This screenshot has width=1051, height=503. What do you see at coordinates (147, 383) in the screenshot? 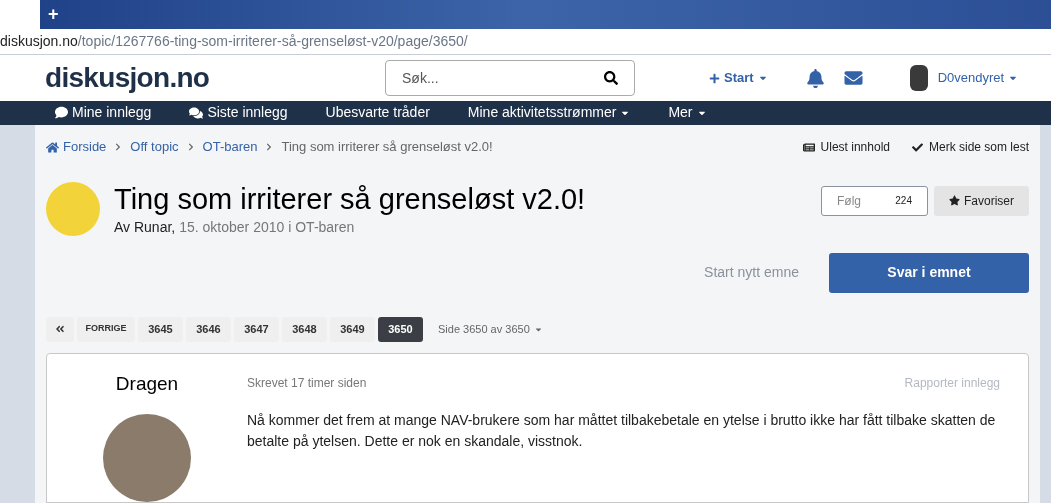
I see `post-author-name: Dragen` at bounding box center [147, 383].